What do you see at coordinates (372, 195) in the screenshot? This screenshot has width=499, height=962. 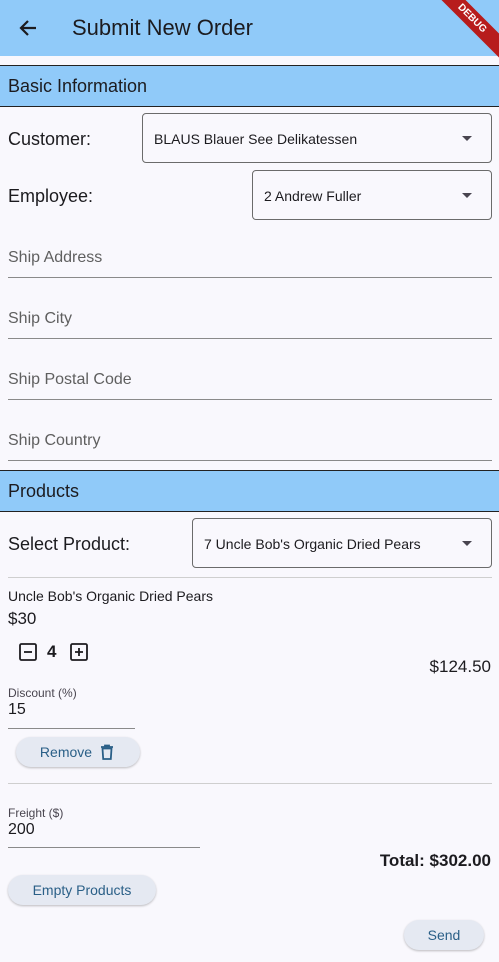 I see `employee-dropdown: 2 Andrew Fuller` at bounding box center [372, 195].